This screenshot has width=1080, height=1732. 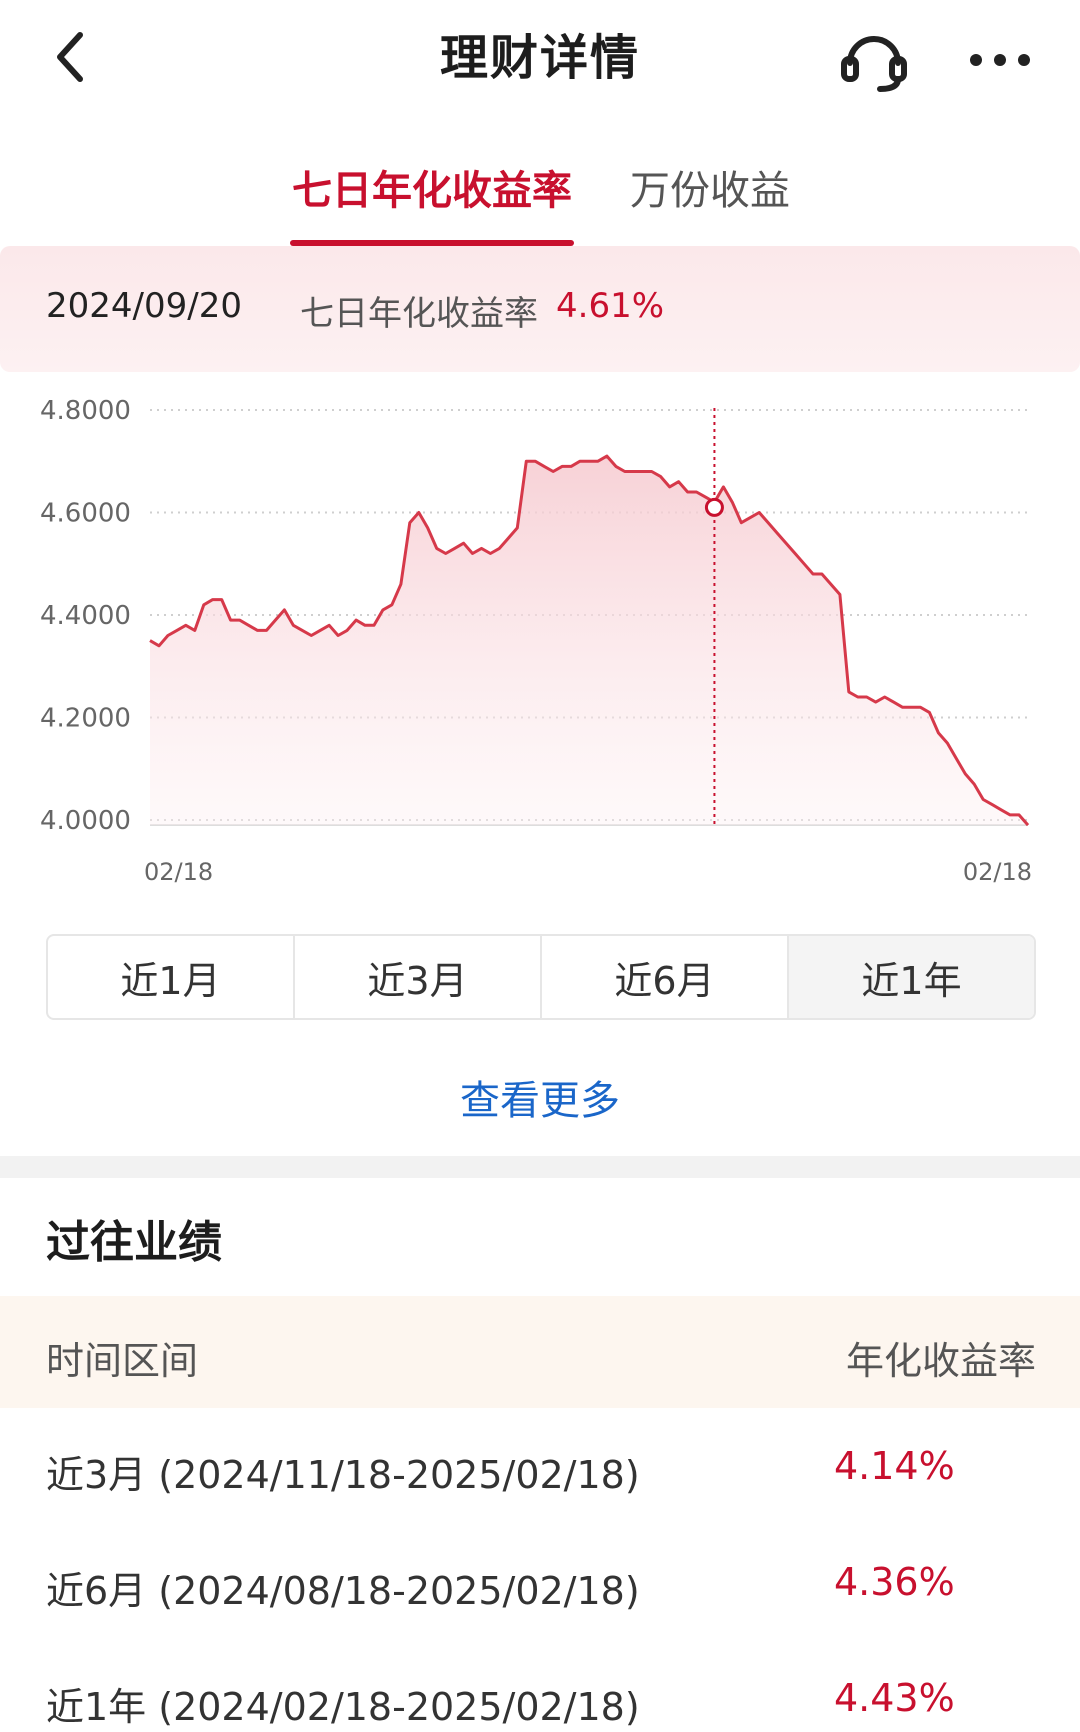 I want to click on tab-bar: 七日年化收益率 万份收益, so click(x=540, y=193).